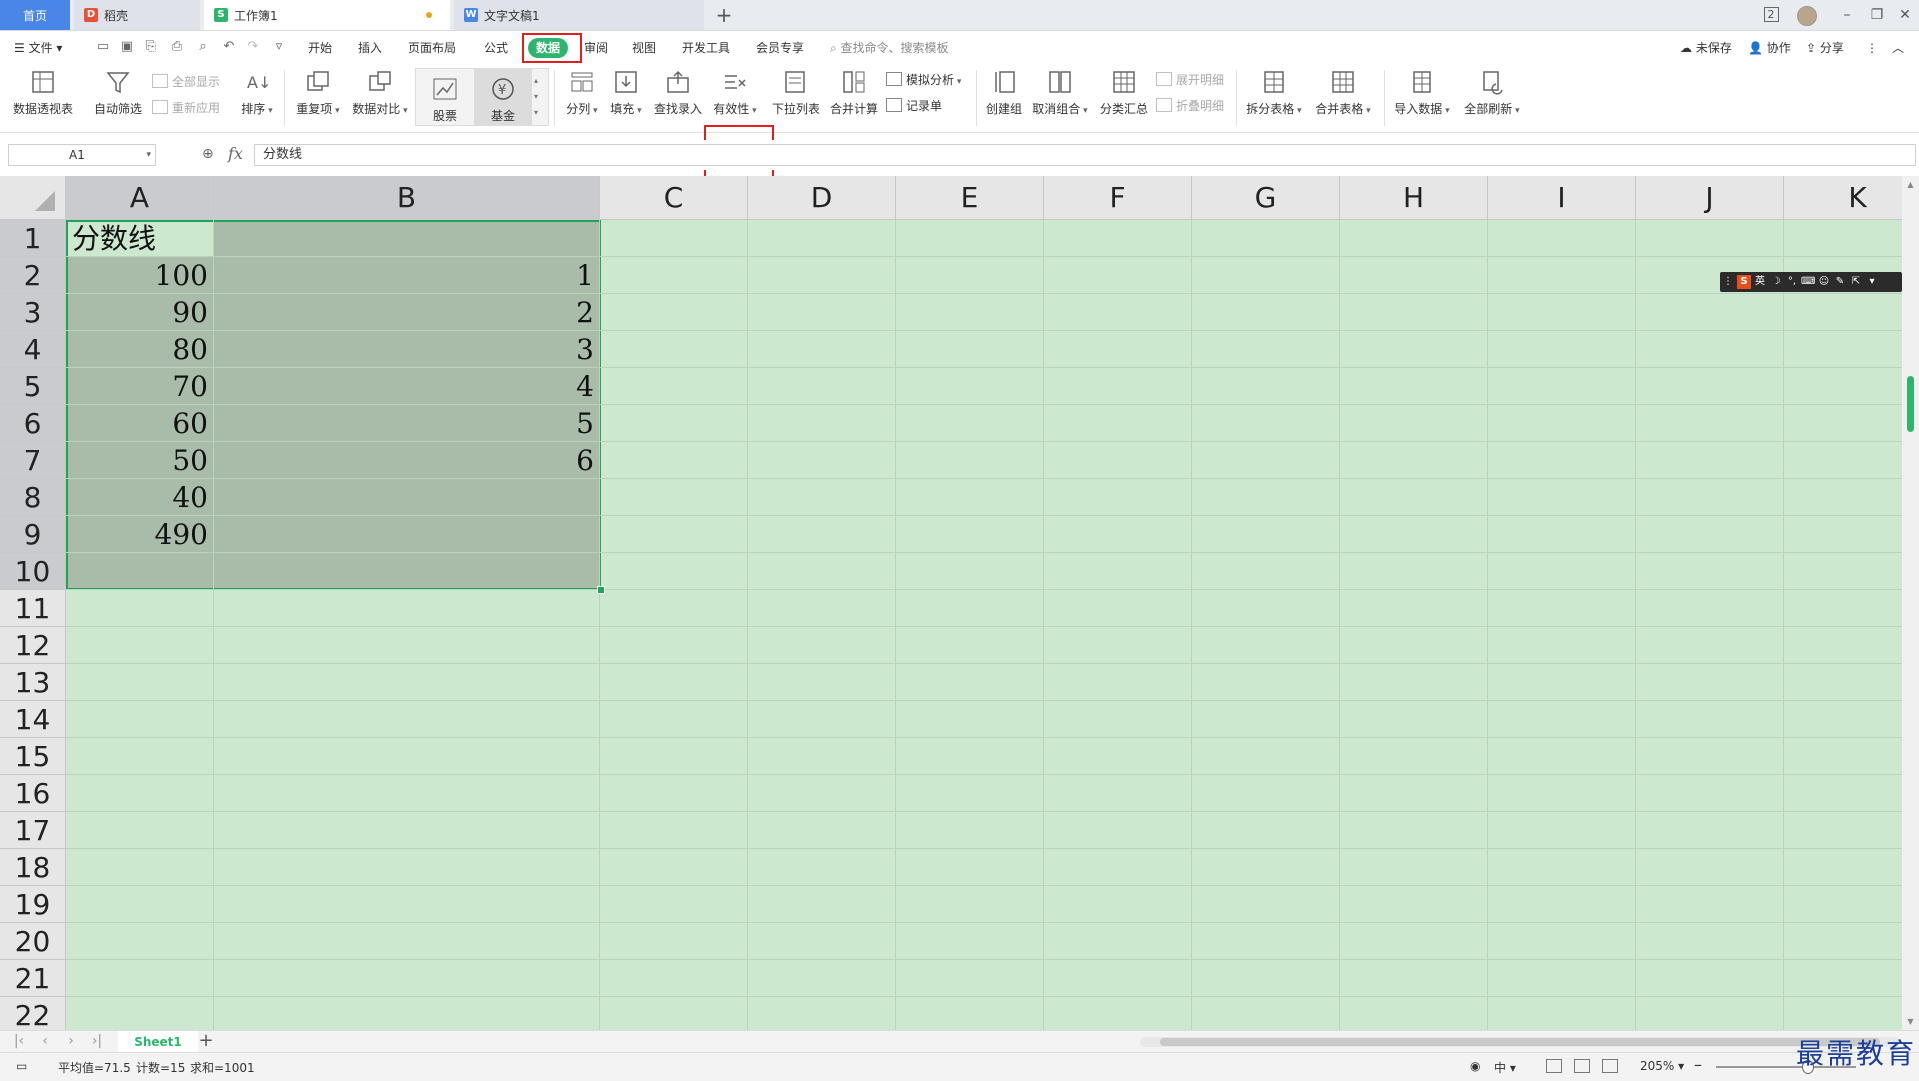 The image size is (1919, 1081). Describe the element at coordinates (1744, 282) in the screenshot. I see `sogou-icon: S` at that location.